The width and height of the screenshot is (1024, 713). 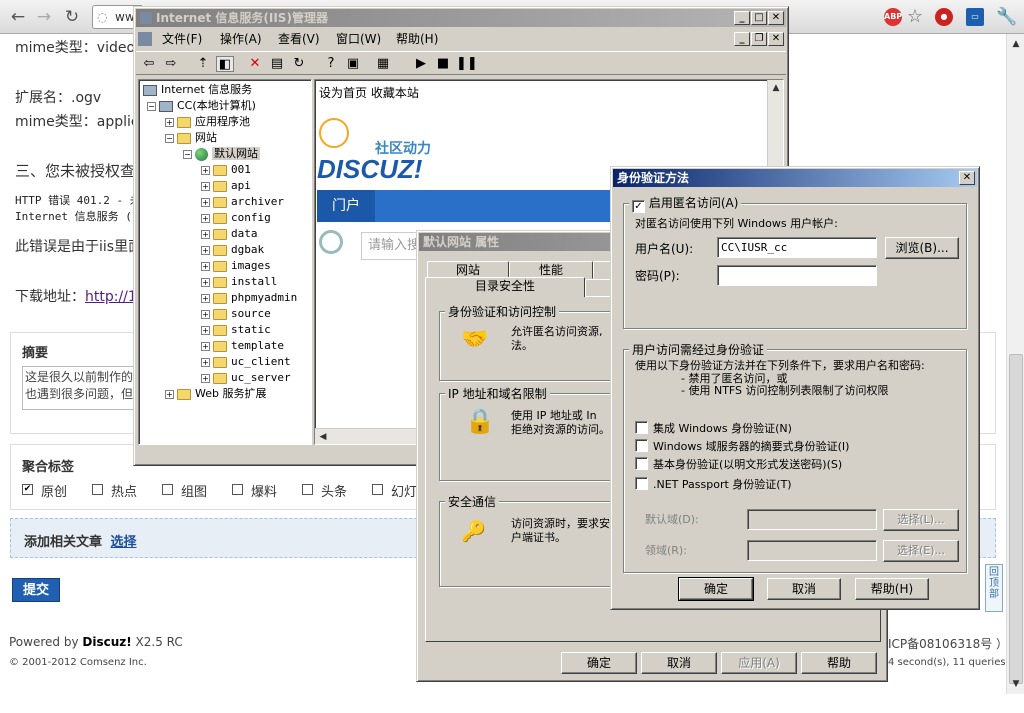 What do you see at coordinates (994, 588) in the screenshot?
I see `back-to-top-button: 回顶部` at bounding box center [994, 588].